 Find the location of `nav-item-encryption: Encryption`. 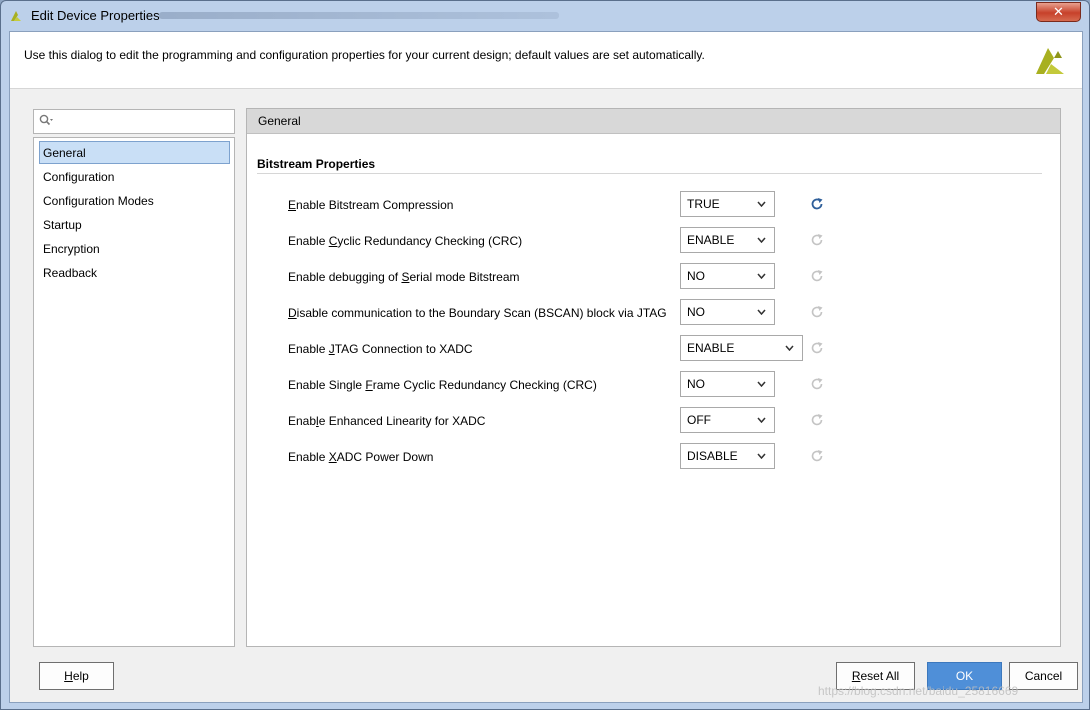

nav-item-encryption: Encryption is located at coordinates (134, 248).